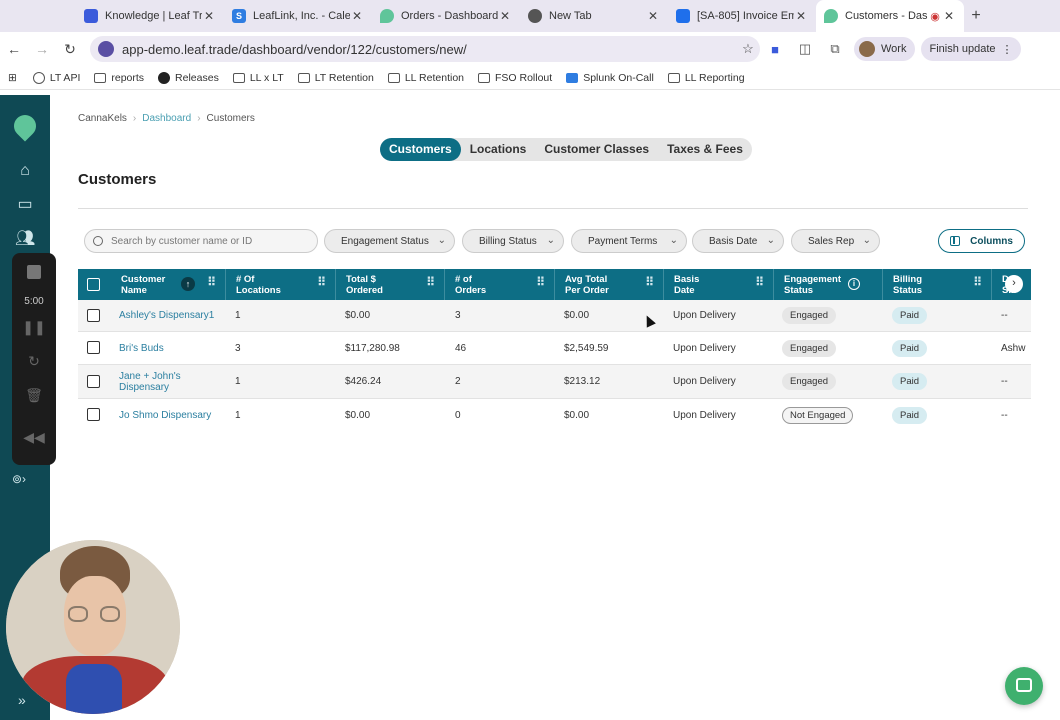 The width and height of the screenshot is (1060, 720). I want to click on customer-name-link: Bri's Buds, so click(136, 348).